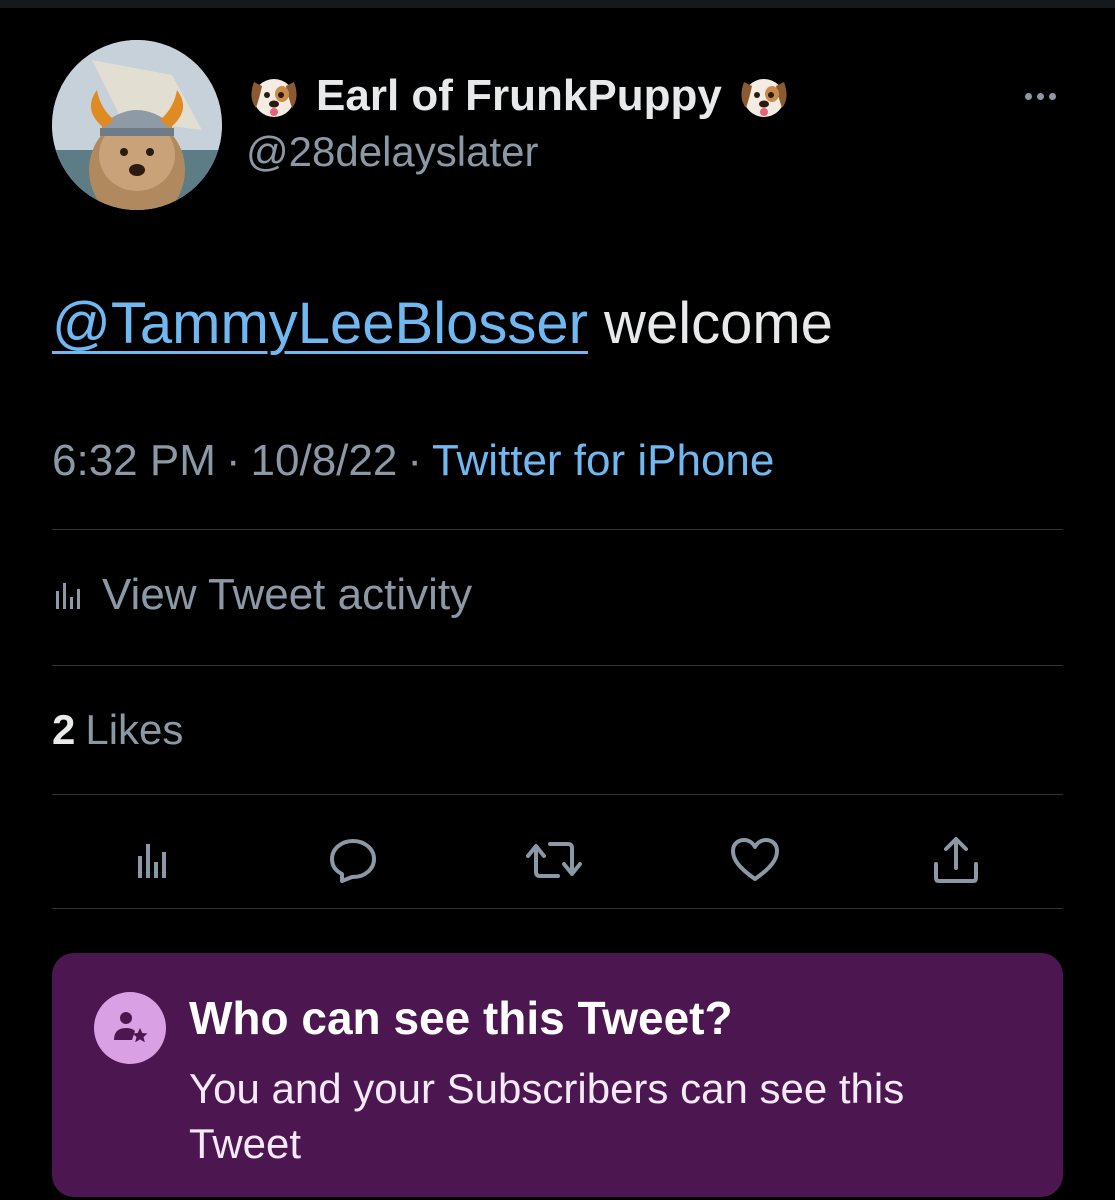  I want to click on top-border, so click(557, 4).